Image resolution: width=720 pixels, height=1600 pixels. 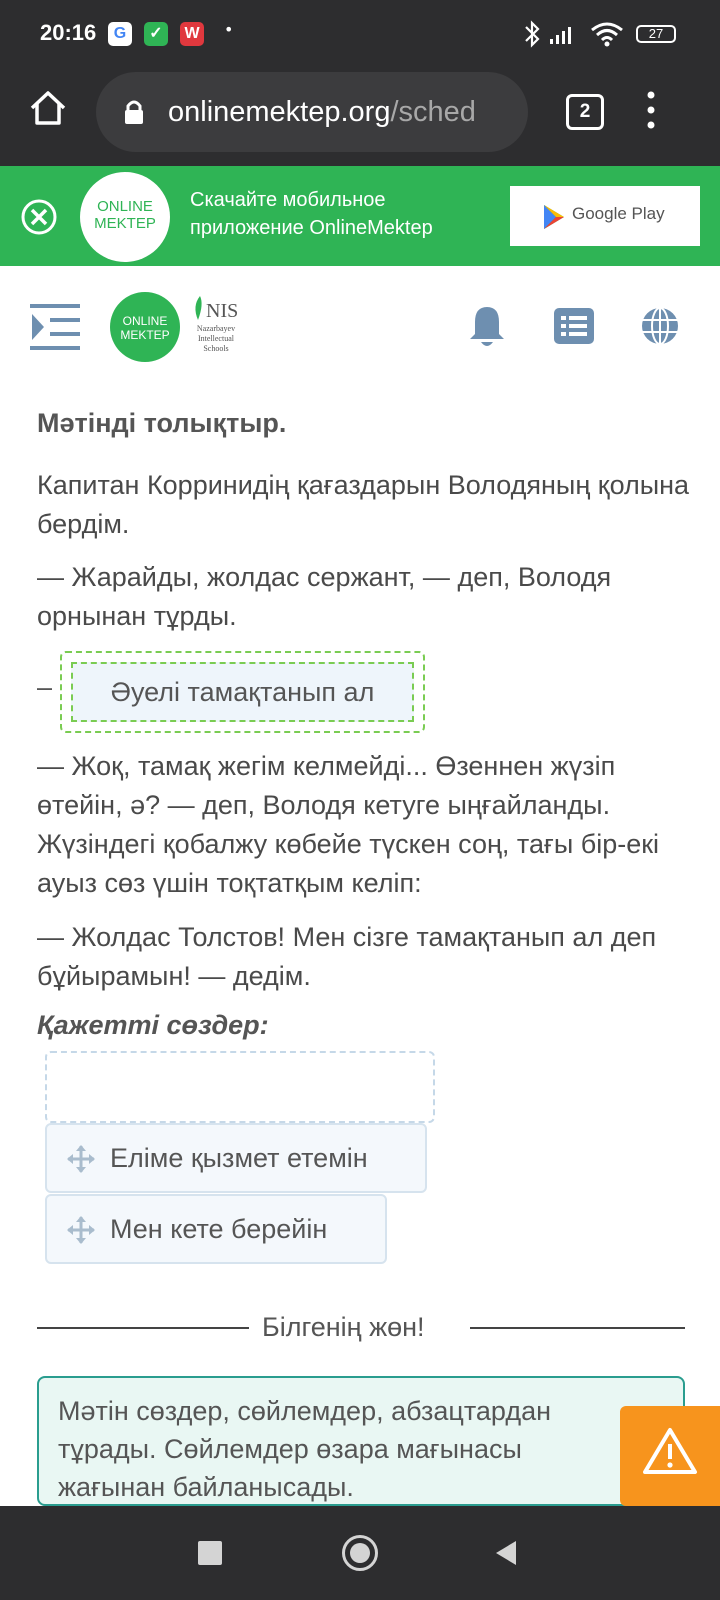 What do you see at coordinates (670, 1451) in the screenshot?
I see `warning-icon` at bounding box center [670, 1451].